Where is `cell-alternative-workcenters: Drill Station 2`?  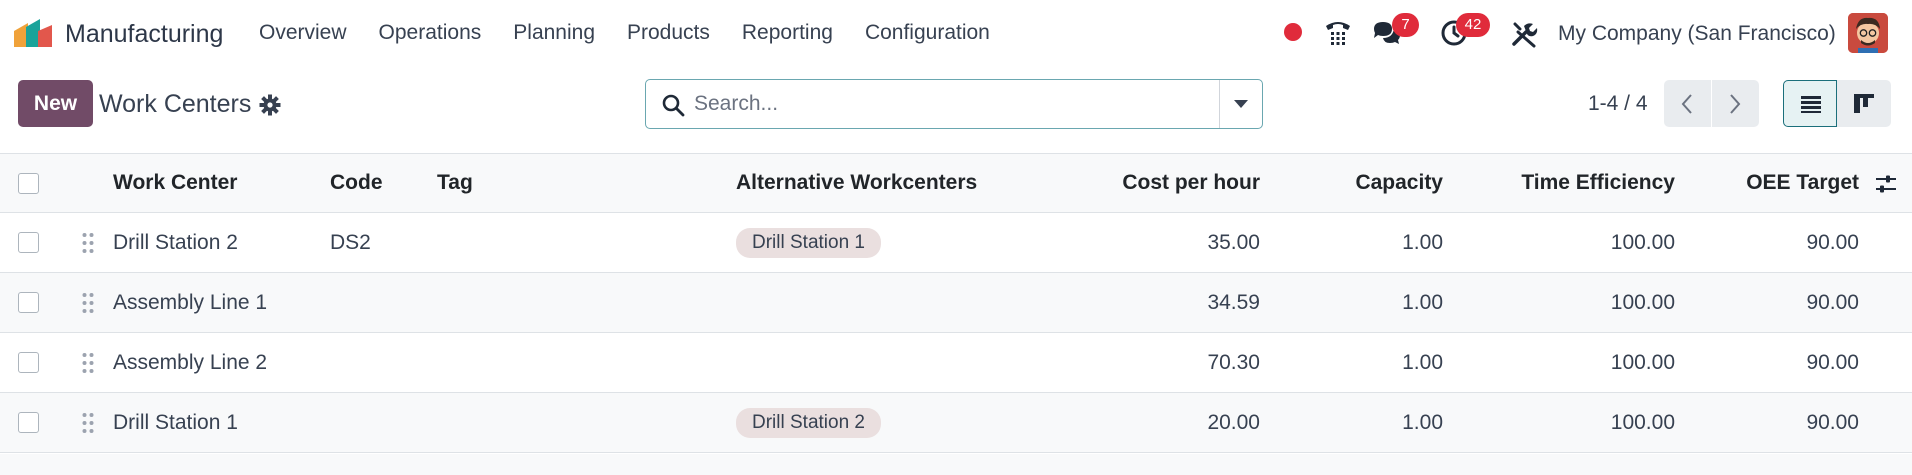
cell-alternative-workcenters: Drill Station 2 is located at coordinates (808, 422).